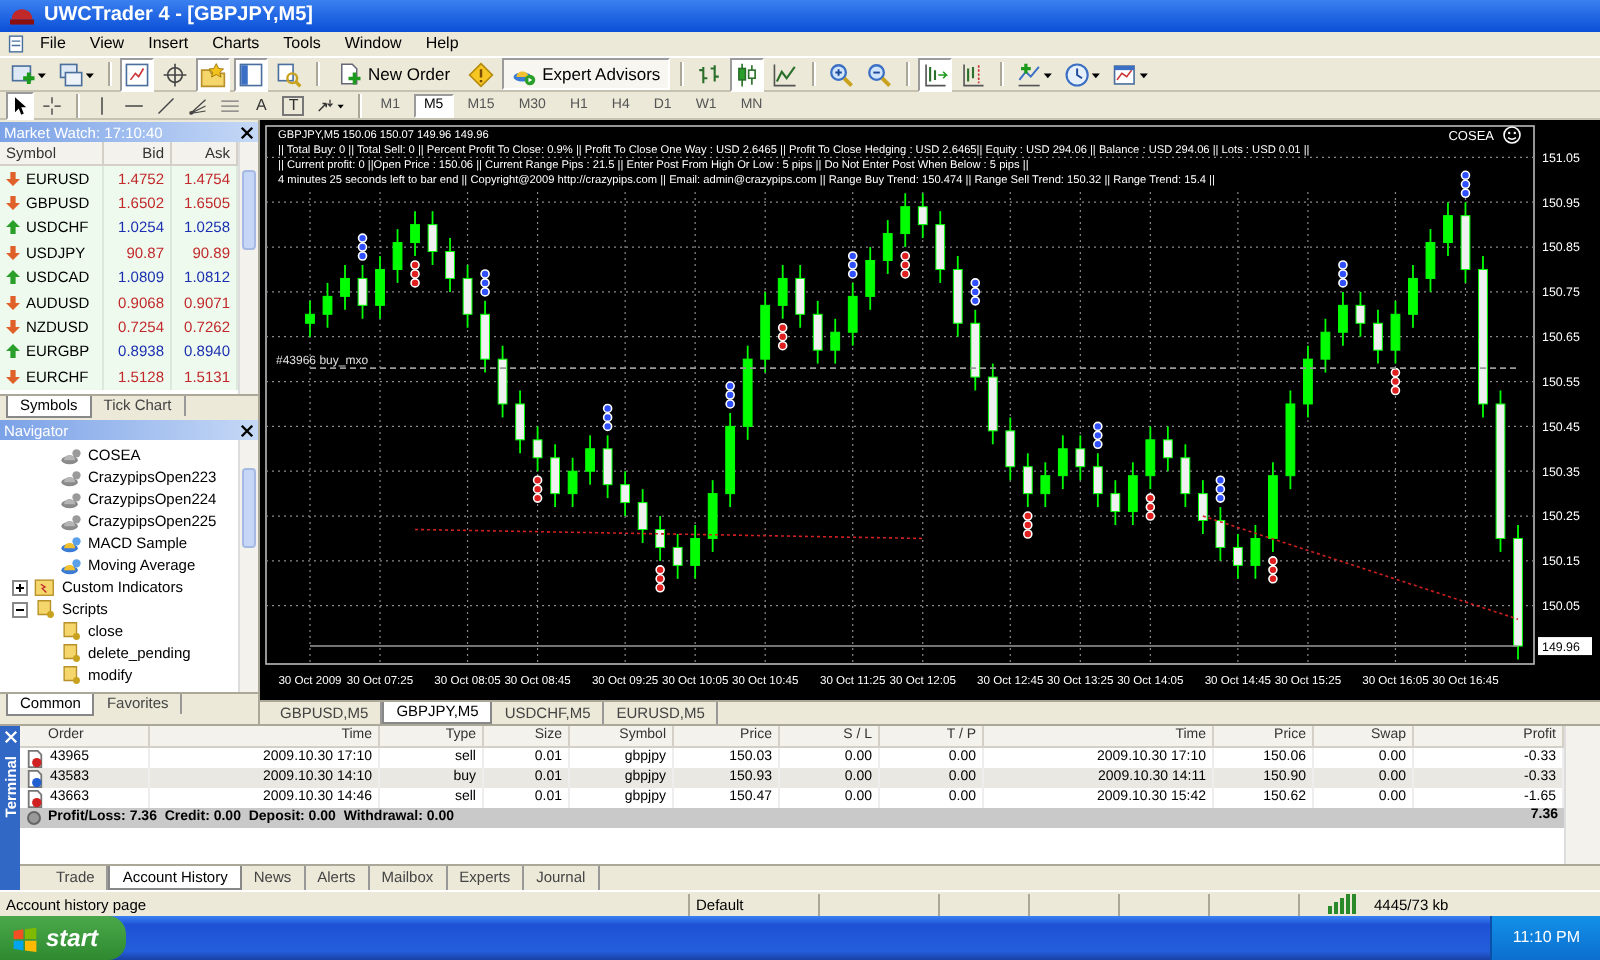 The image size is (1600, 960). I want to click on start-button: start, so click(63, 938).